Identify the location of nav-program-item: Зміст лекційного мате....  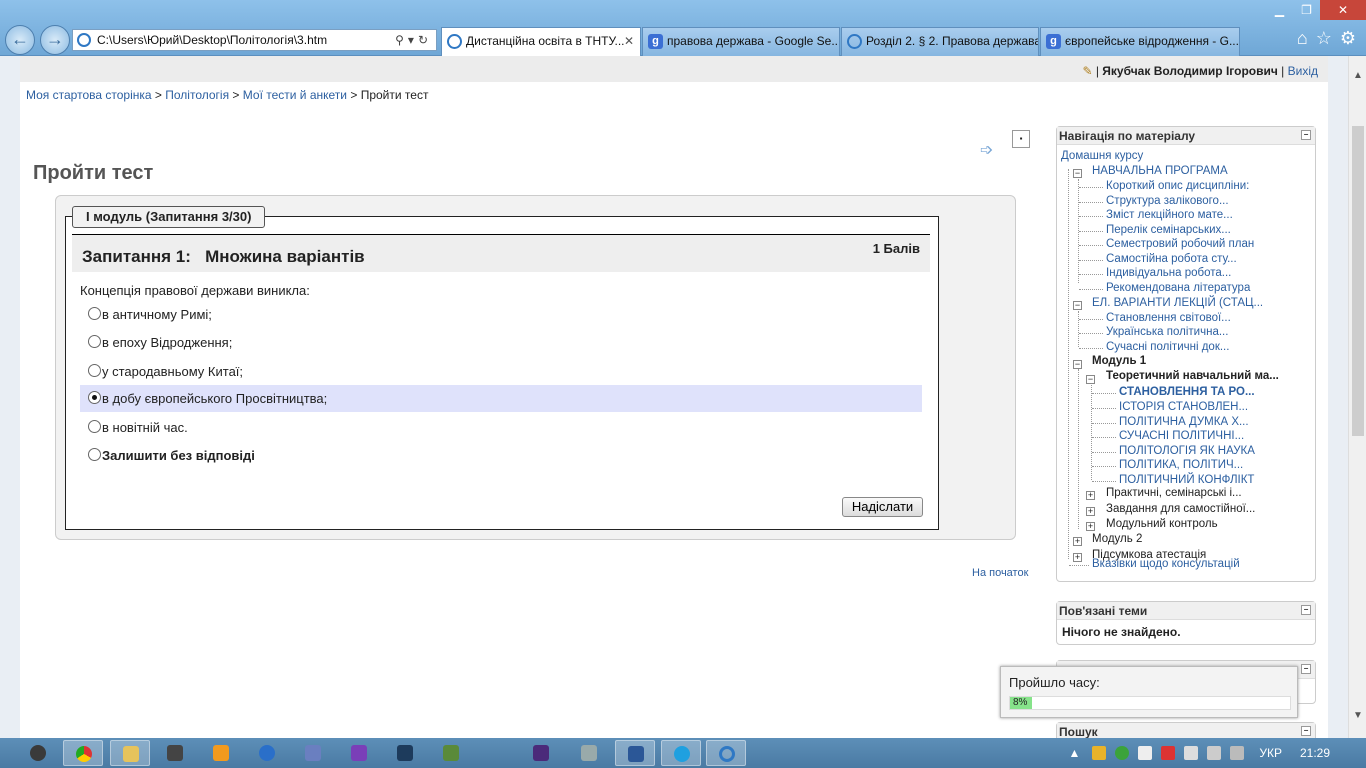
(1169, 215).